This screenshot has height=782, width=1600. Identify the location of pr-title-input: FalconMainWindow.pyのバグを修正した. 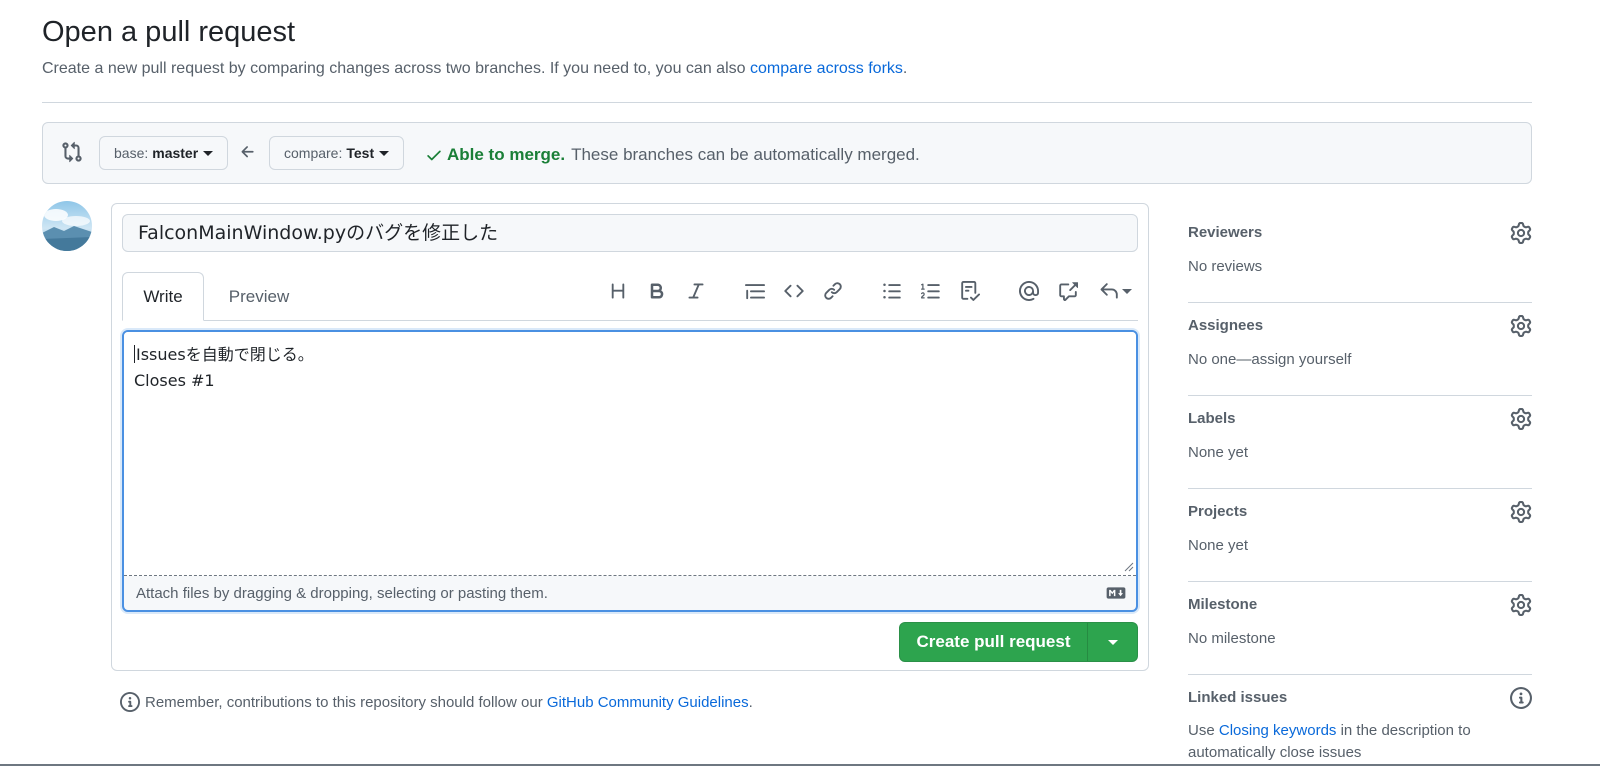
(630, 233).